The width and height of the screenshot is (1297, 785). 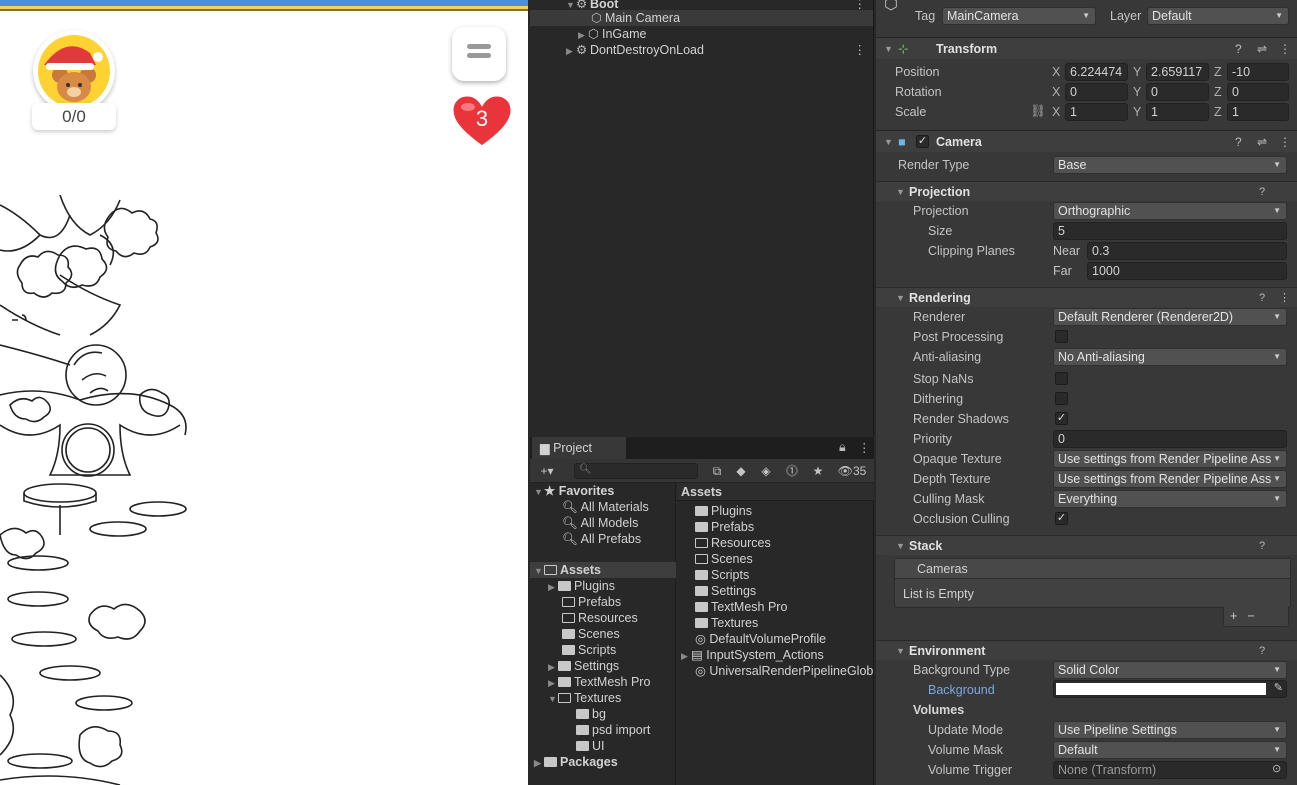 What do you see at coordinates (1170, 459) in the screenshot?
I see `opaque-texture-dropdown: Use settings from Render Pipeline Ass` at bounding box center [1170, 459].